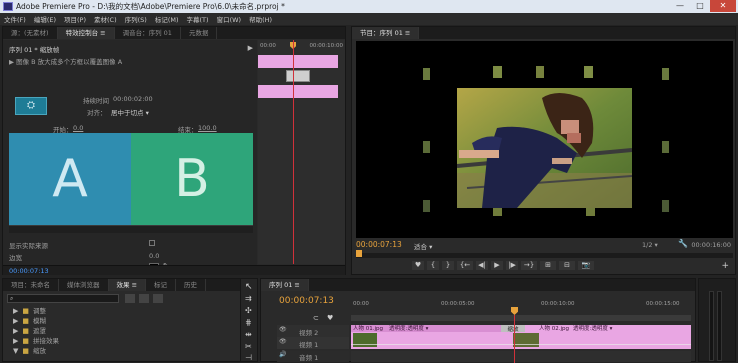 The image size is (738, 363). Describe the element at coordinates (207, 128) in the screenshot. I see `end-value: 100.0` at that location.